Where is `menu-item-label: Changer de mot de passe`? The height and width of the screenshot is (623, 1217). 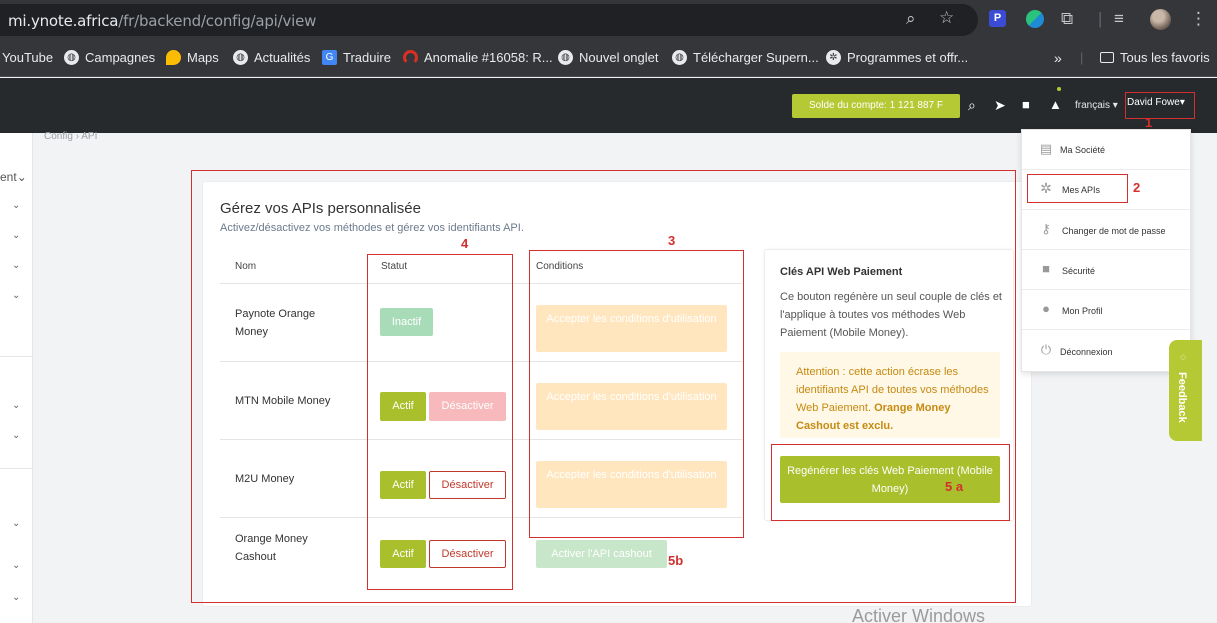 menu-item-label: Changer de mot de passe is located at coordinates (1114, 231).